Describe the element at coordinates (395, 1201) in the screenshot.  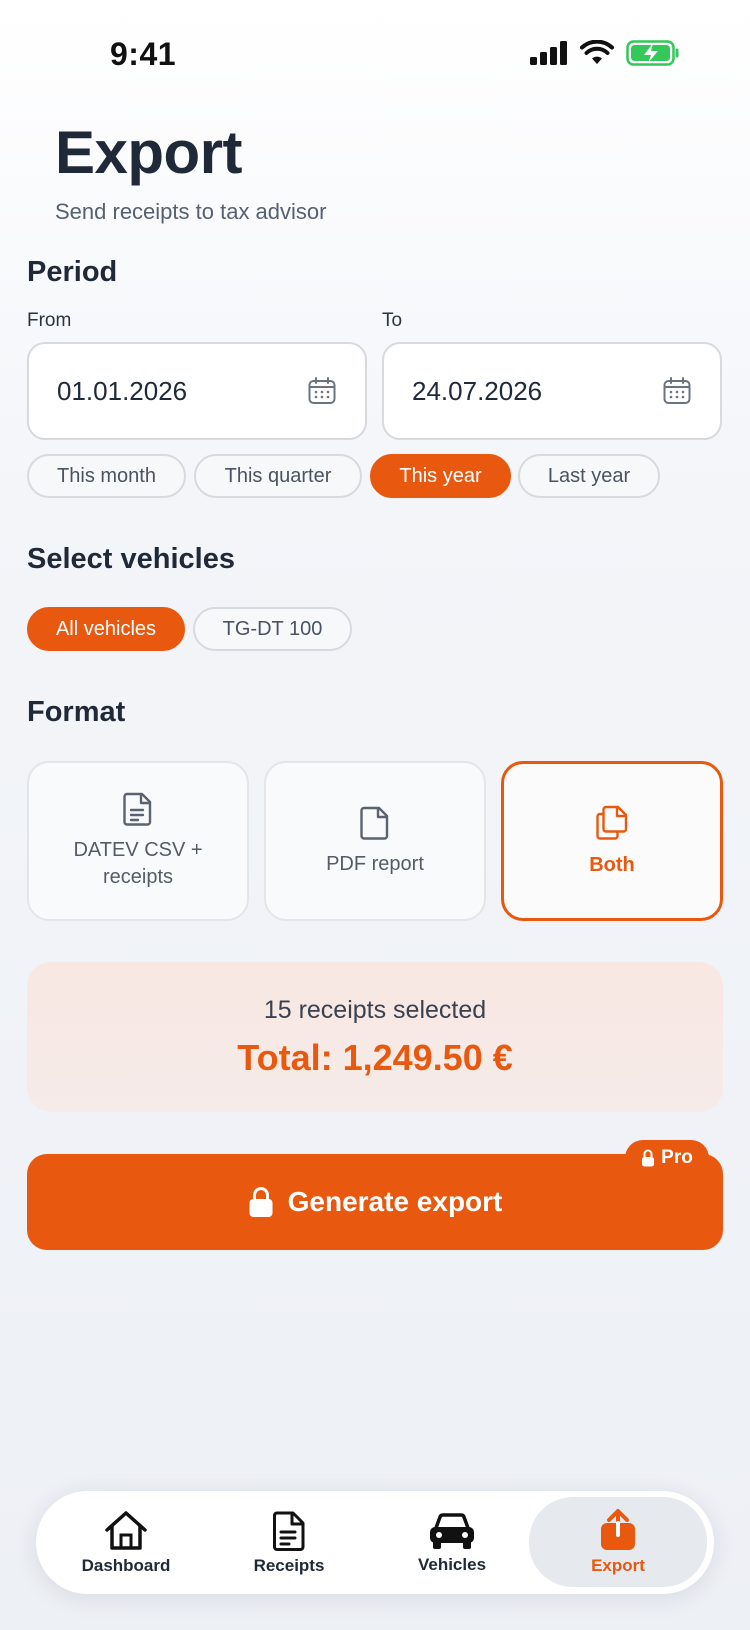
I see `generate-export-label: Generate export` at that location.